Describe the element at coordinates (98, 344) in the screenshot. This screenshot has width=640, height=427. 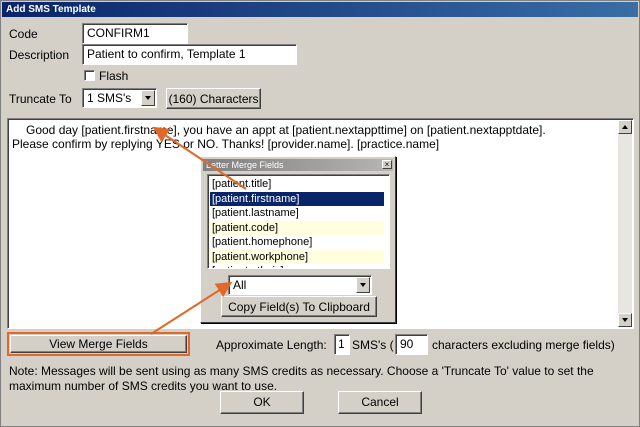
I see `view-merge-fields-button: View Merge Fields` at that location.